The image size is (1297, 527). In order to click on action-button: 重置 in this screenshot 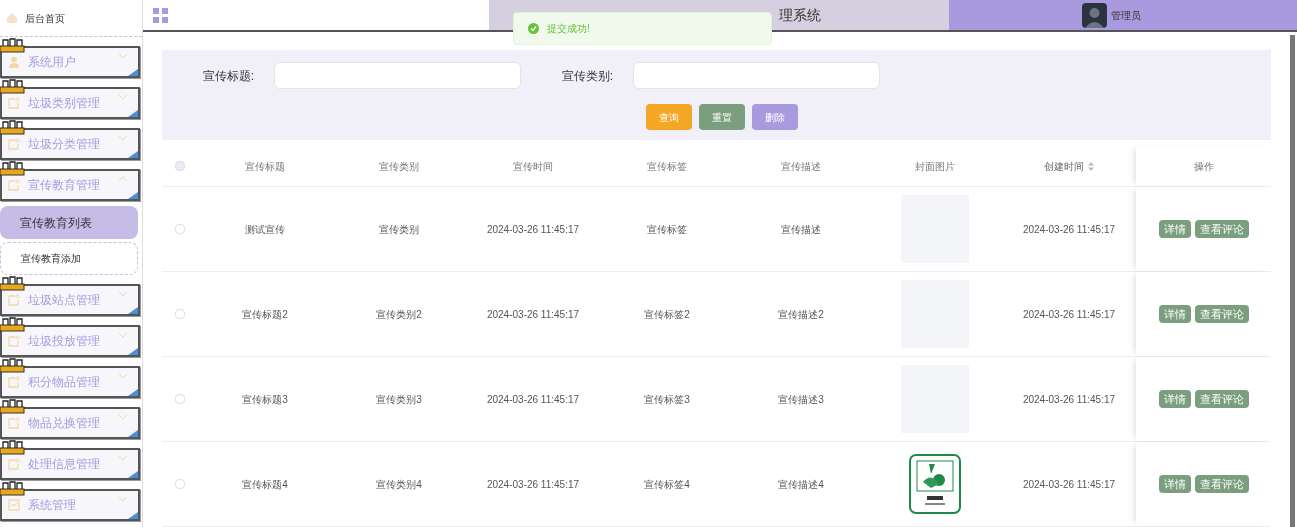, I will do `click(721, 117)`.